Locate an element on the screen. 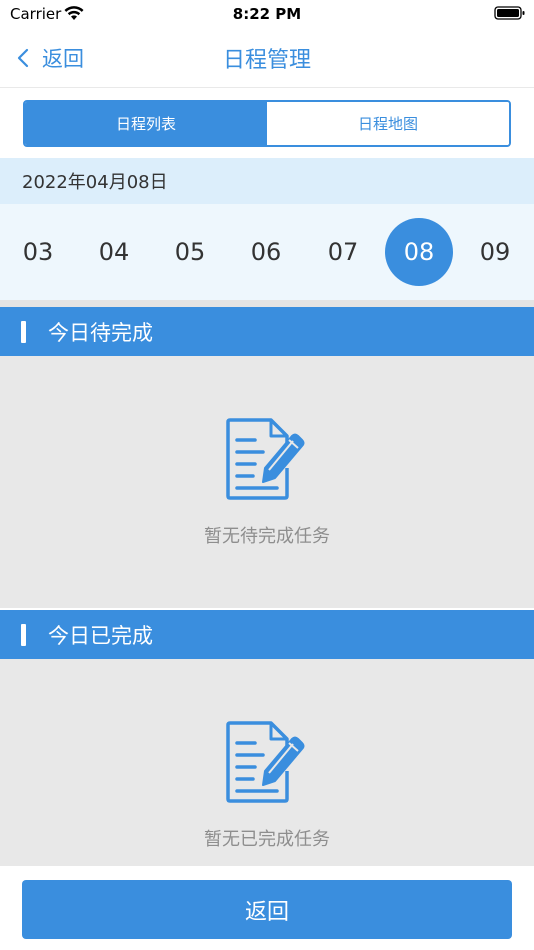 Image resolution: width=534 pixels, height=950 pixels. day-item-selected: 08 is located at coordinates (419, 252).